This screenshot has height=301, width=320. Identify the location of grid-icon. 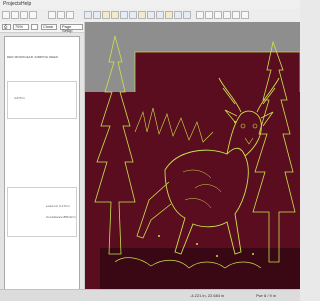
(227, 15).